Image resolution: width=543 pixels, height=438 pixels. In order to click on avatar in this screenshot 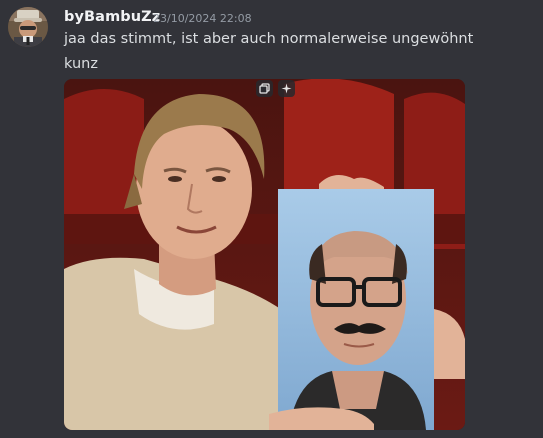, I will do `click(28, 27)`.